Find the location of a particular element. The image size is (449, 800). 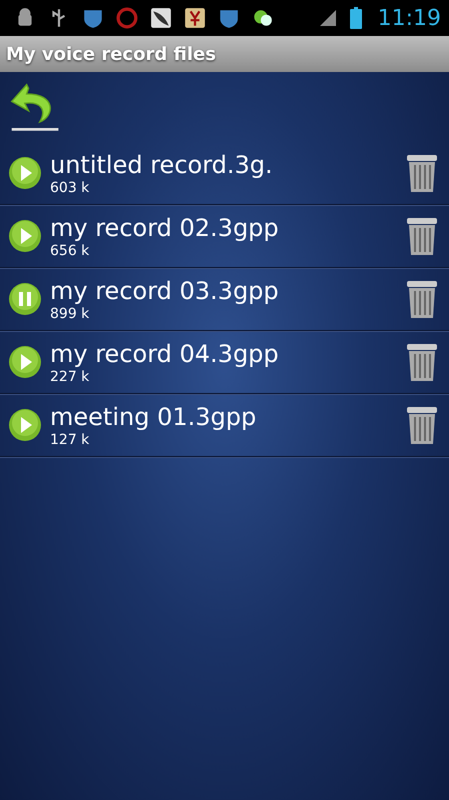

leaf-icon is located at coordinates (161, 18).